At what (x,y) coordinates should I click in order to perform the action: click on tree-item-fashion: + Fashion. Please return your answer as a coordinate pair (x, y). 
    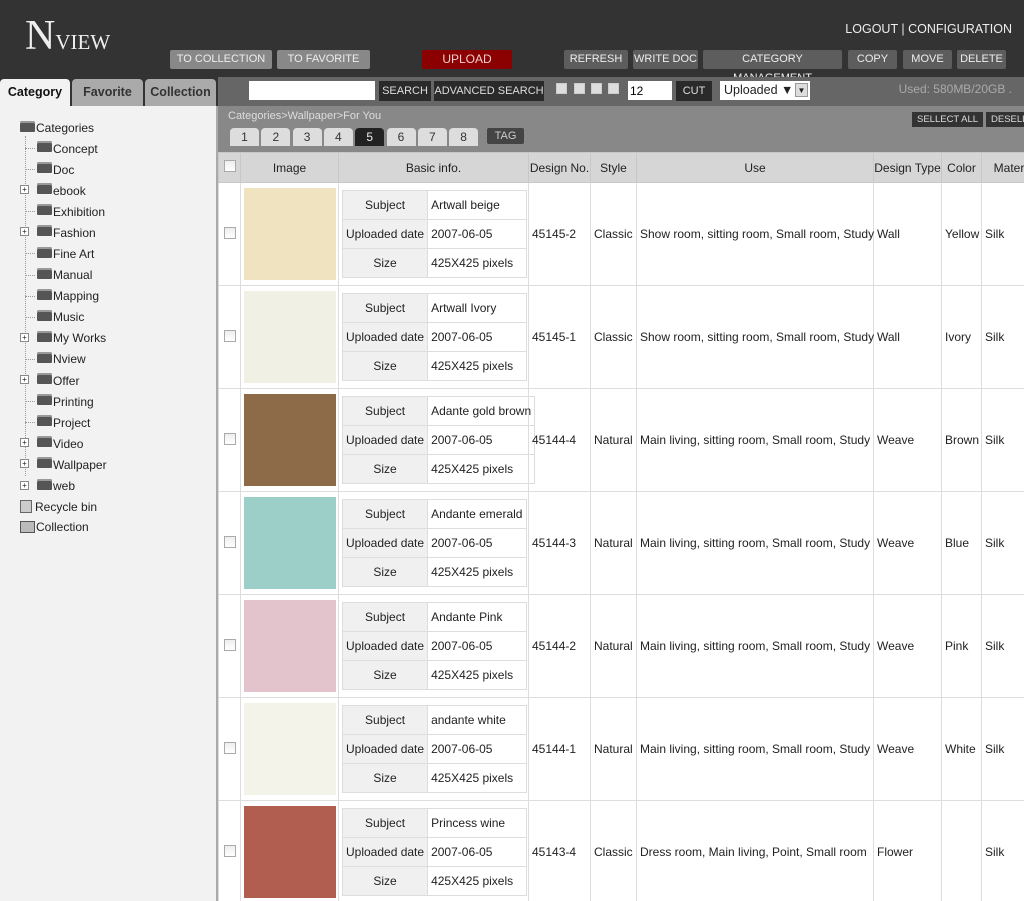
    Looking at the image, I should click on (63, 232).